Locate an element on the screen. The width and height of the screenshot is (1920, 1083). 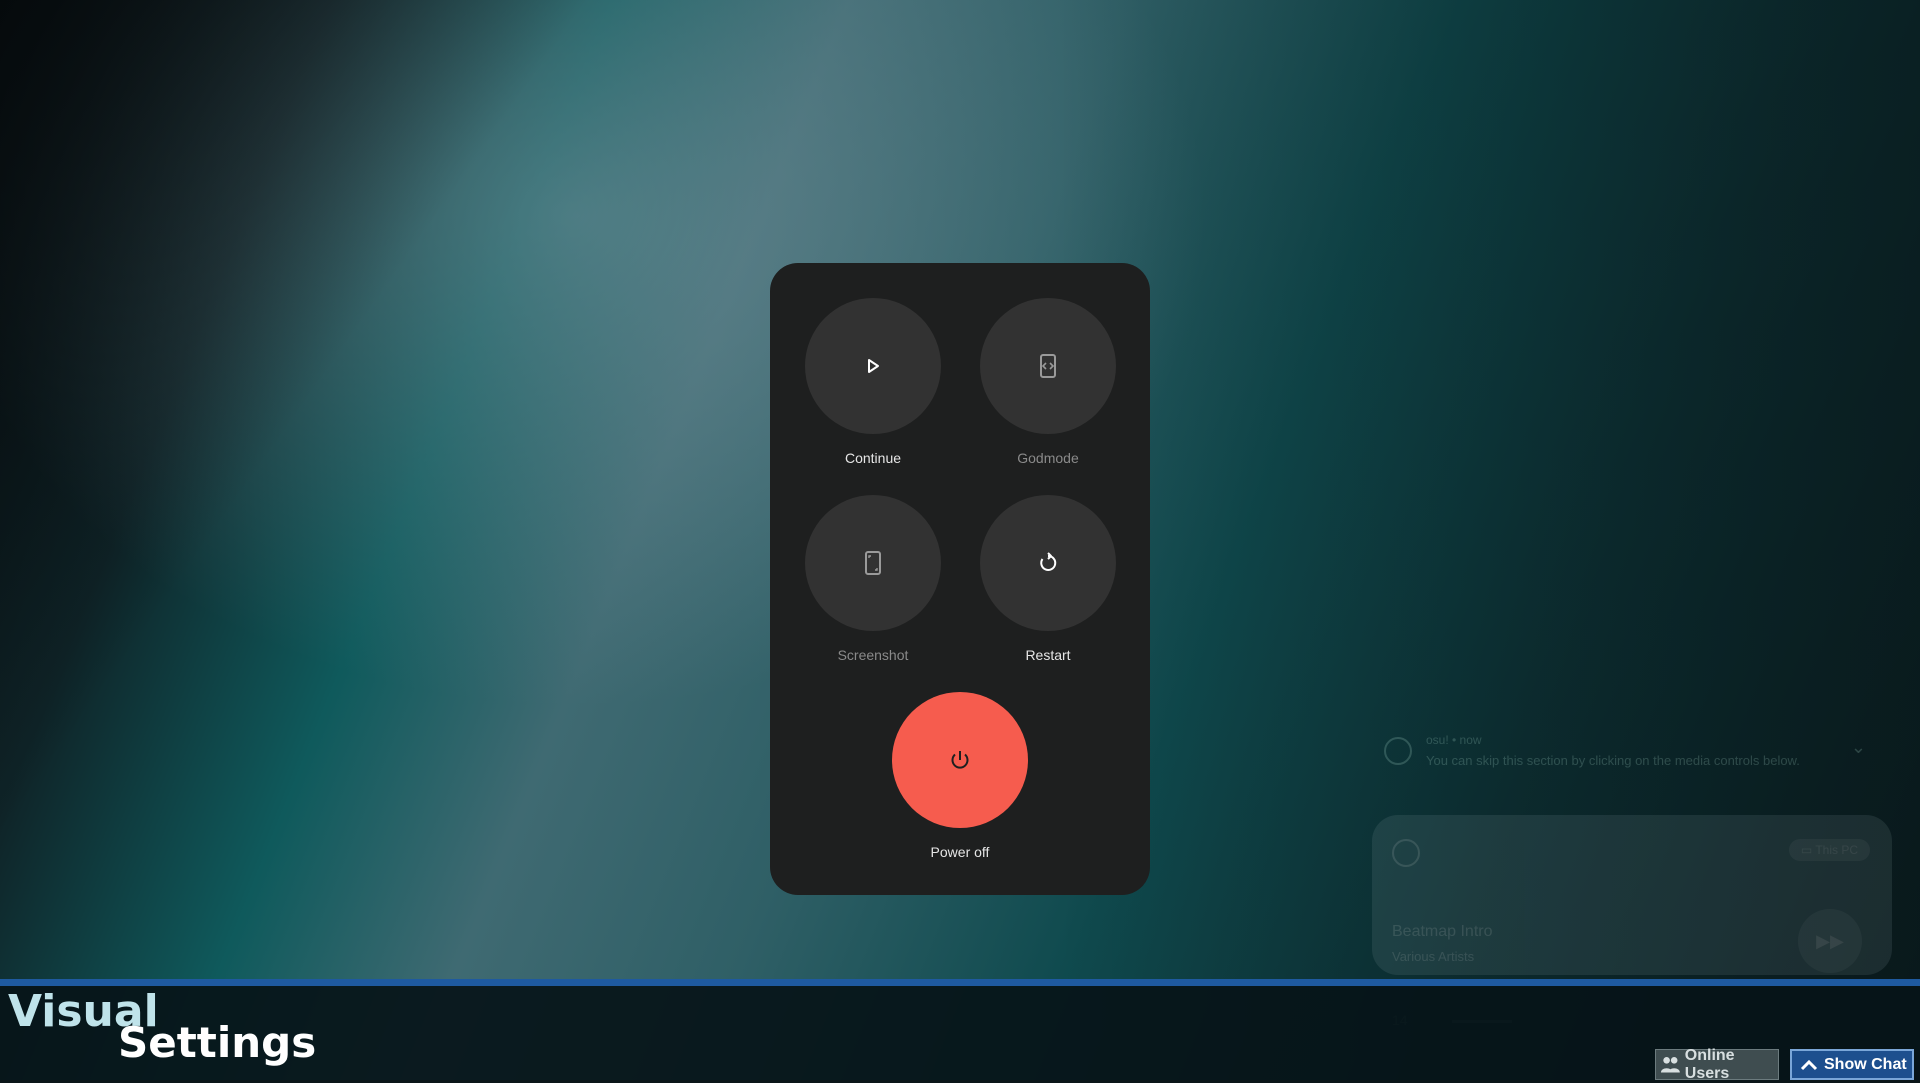
continue-label: Continue is located at coordinates (873, 458).